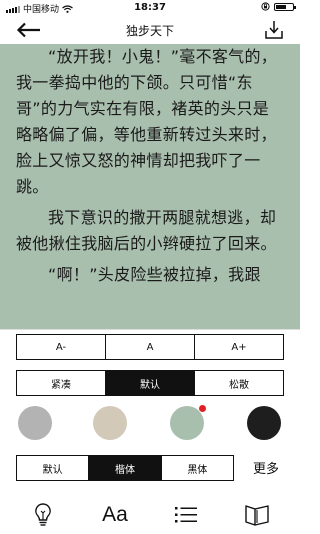 This screenshot has width=320, height=534. Describe the element at coordinates (202, 408) in the screenshot. I see `selected-indicator` at that location.